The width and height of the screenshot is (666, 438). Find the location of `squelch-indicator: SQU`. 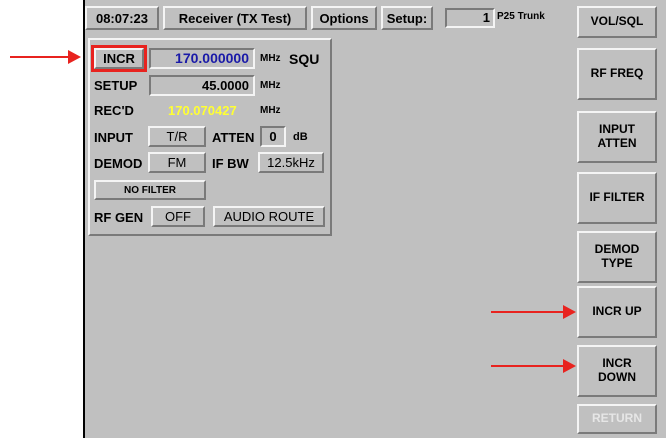

squelch-indicator: SQU is located at coordinates (304, 59).